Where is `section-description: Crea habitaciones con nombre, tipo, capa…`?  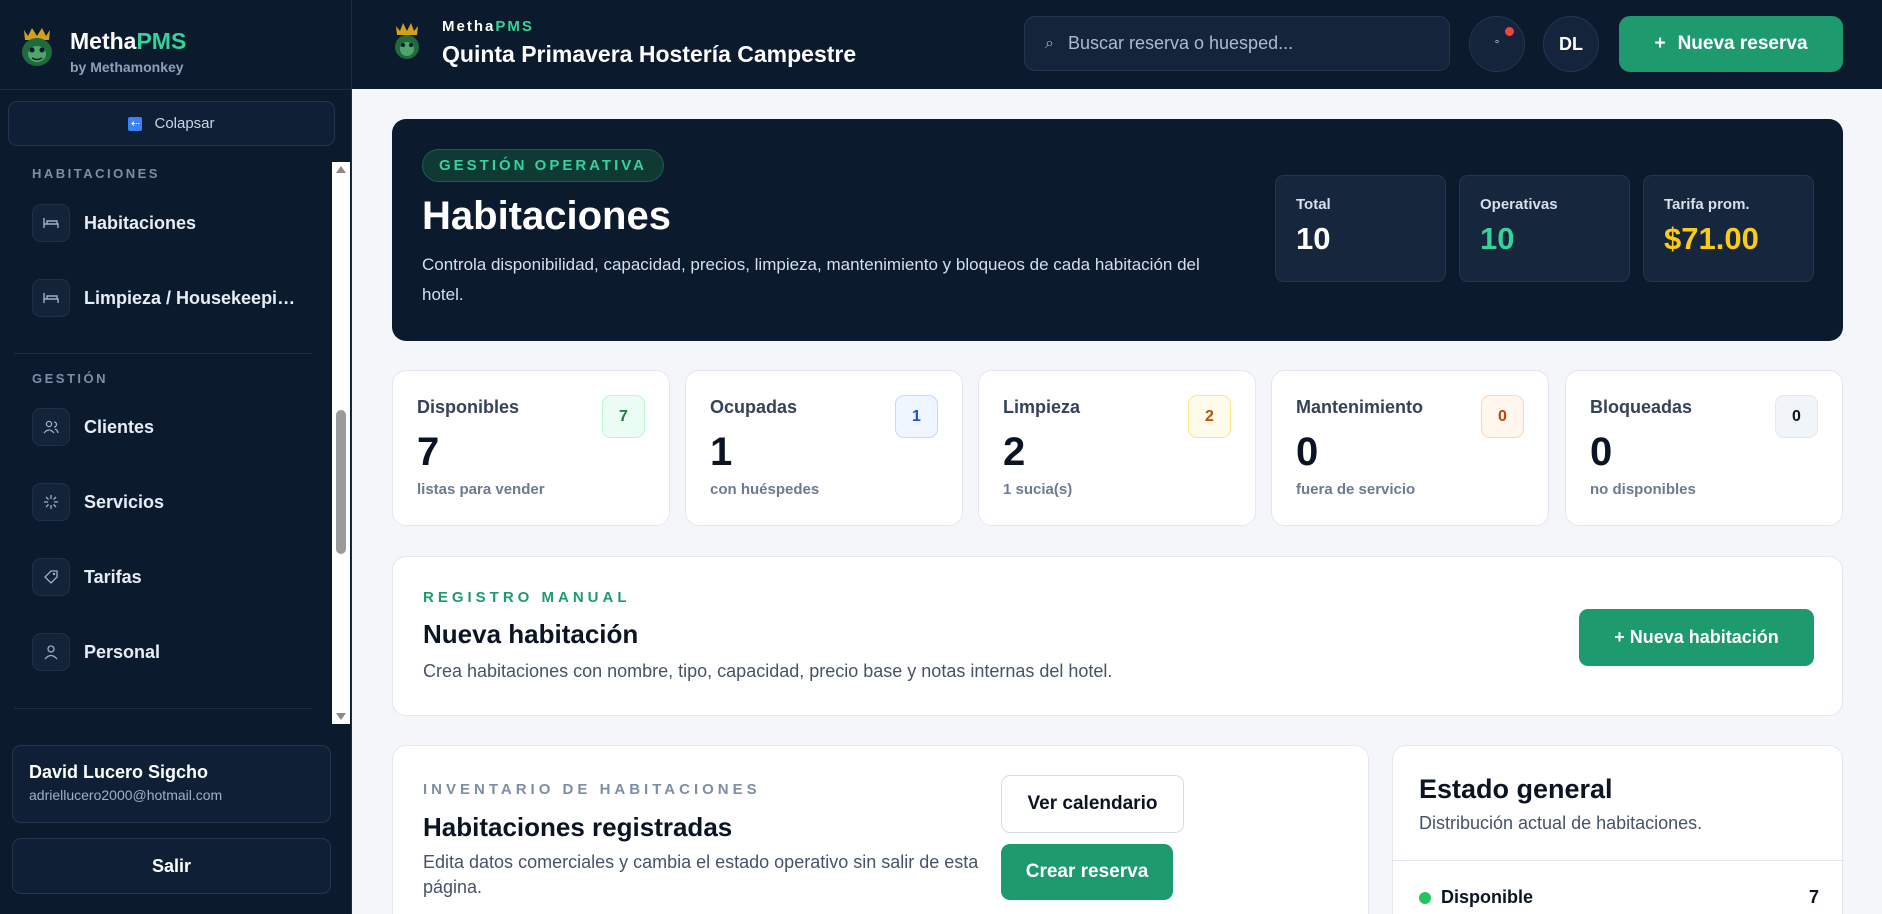
section-description: Crea habitaciones con nombre, tipo, capa… is located at coordinates (768, 671).